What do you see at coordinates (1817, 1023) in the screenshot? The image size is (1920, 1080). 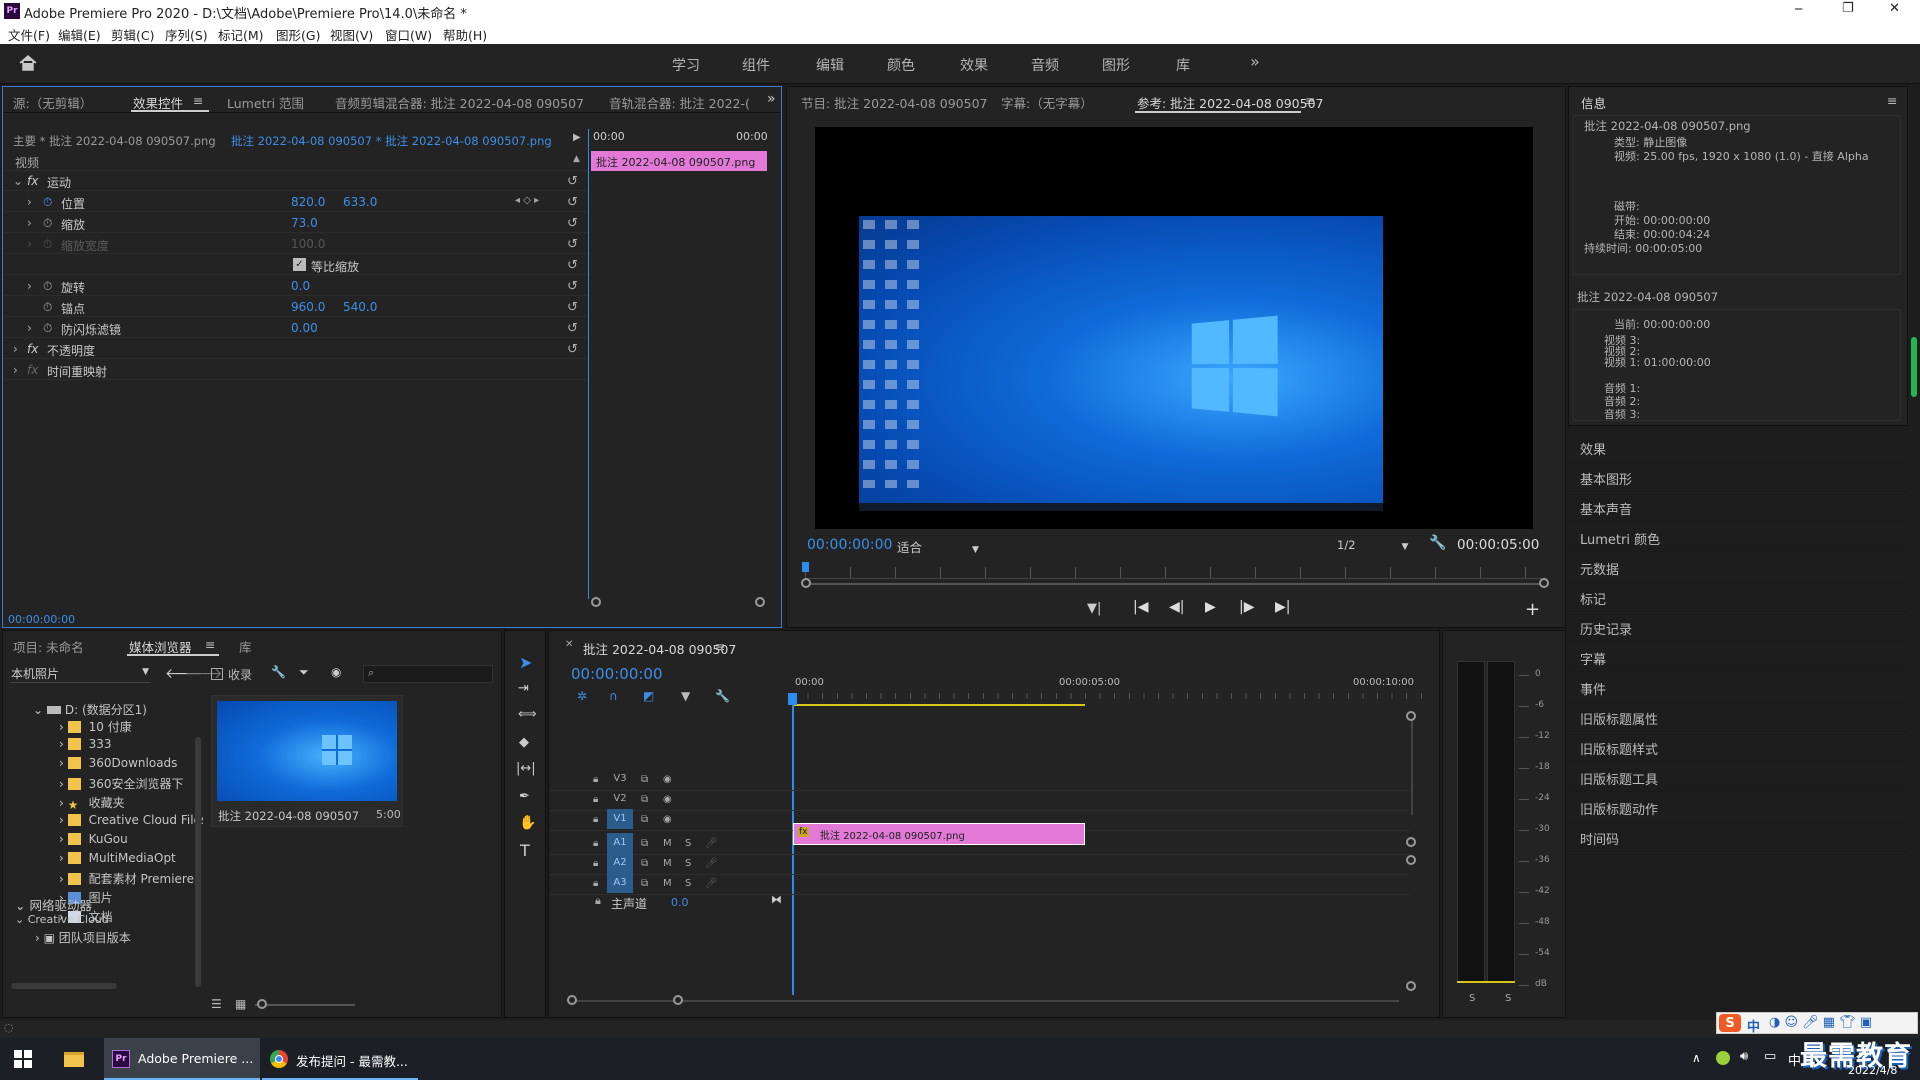 I see `ime-toolbar: S 中 ◑ ☺ 🎤︎ ▦ 👕︎ ▣` at bounding box center [1817, 1023].